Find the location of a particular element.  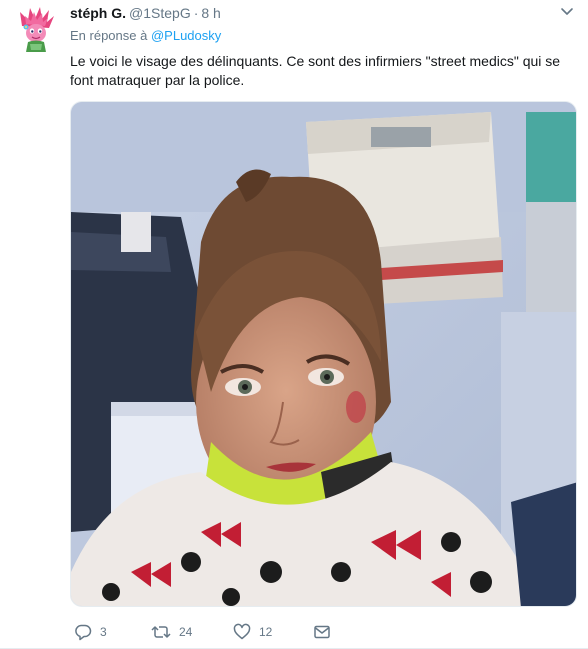

tweet-actions: 3 24 12 is located at coordinates (220, 632).